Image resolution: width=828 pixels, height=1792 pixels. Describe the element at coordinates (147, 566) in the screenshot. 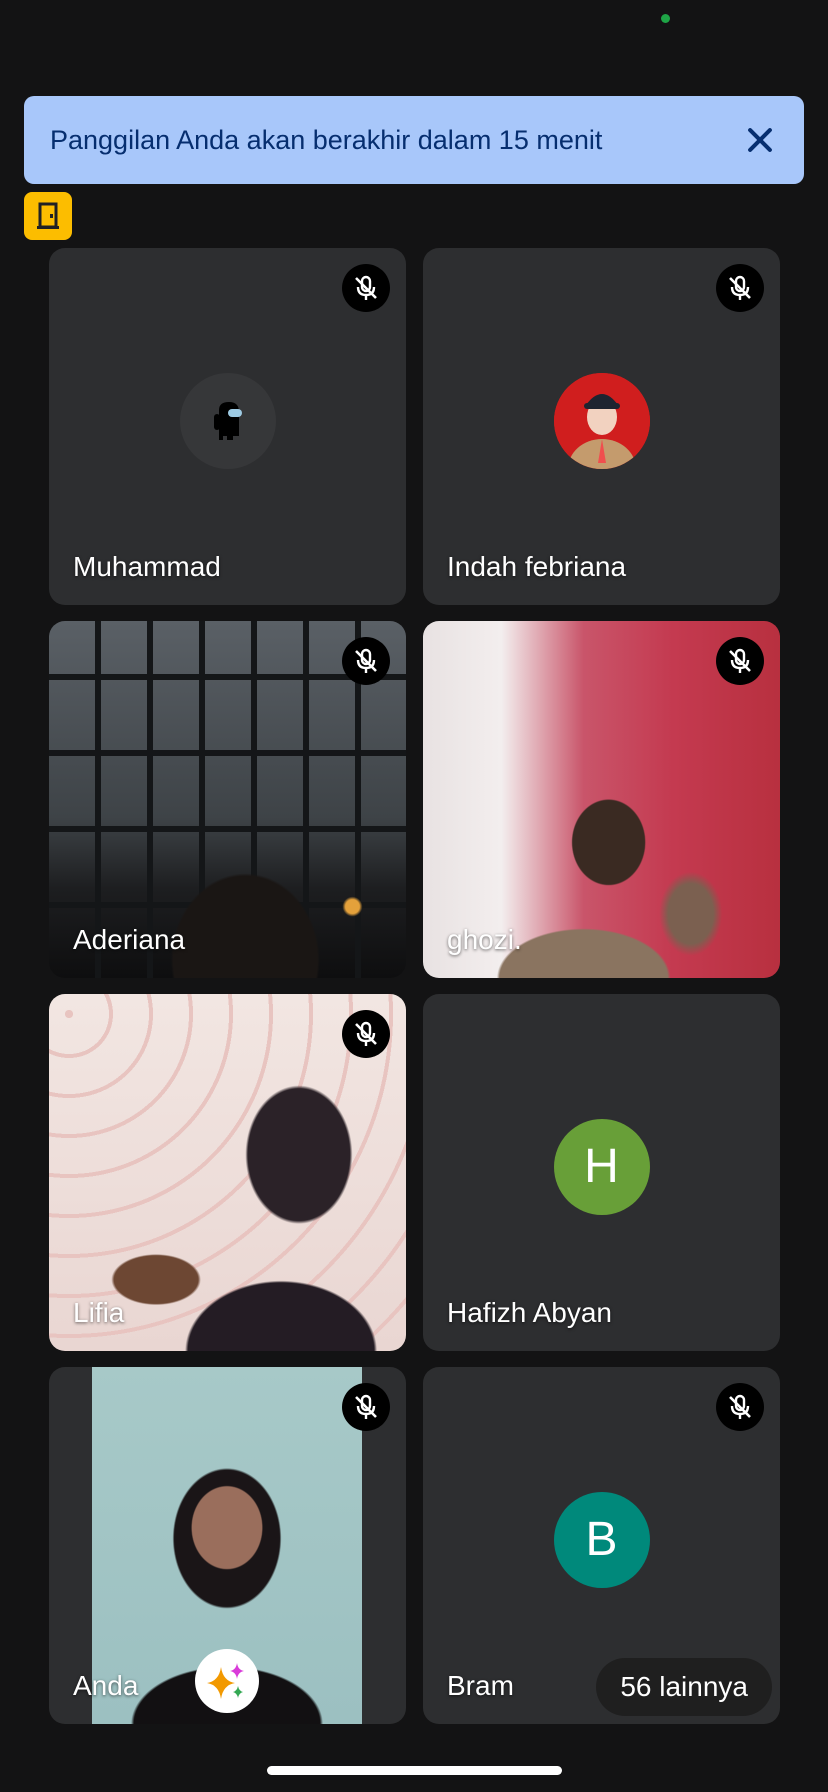

I see `participant-name: Muhammad` at that location.